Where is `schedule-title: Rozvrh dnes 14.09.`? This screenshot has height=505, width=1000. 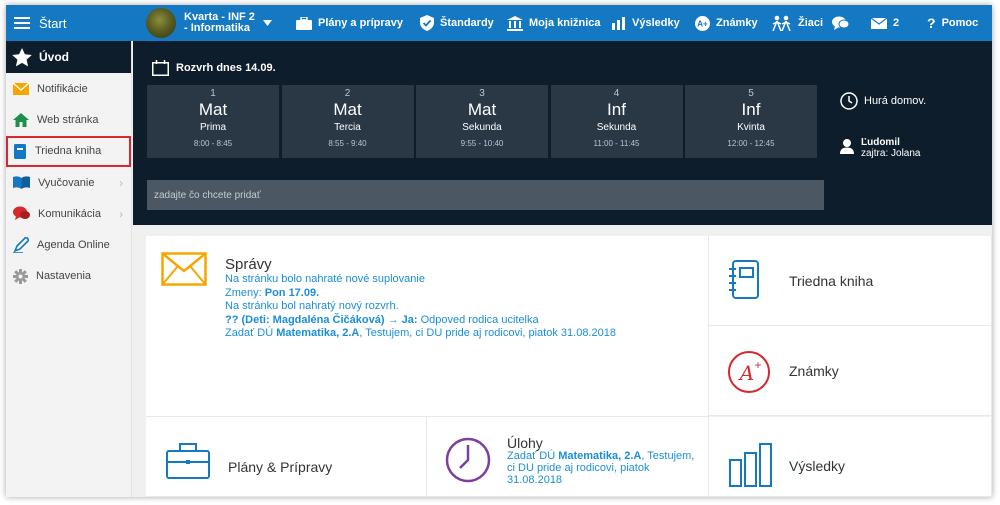
schedule-title: Rozvrh dnes 14.09. is located at coordinates (214, 68).